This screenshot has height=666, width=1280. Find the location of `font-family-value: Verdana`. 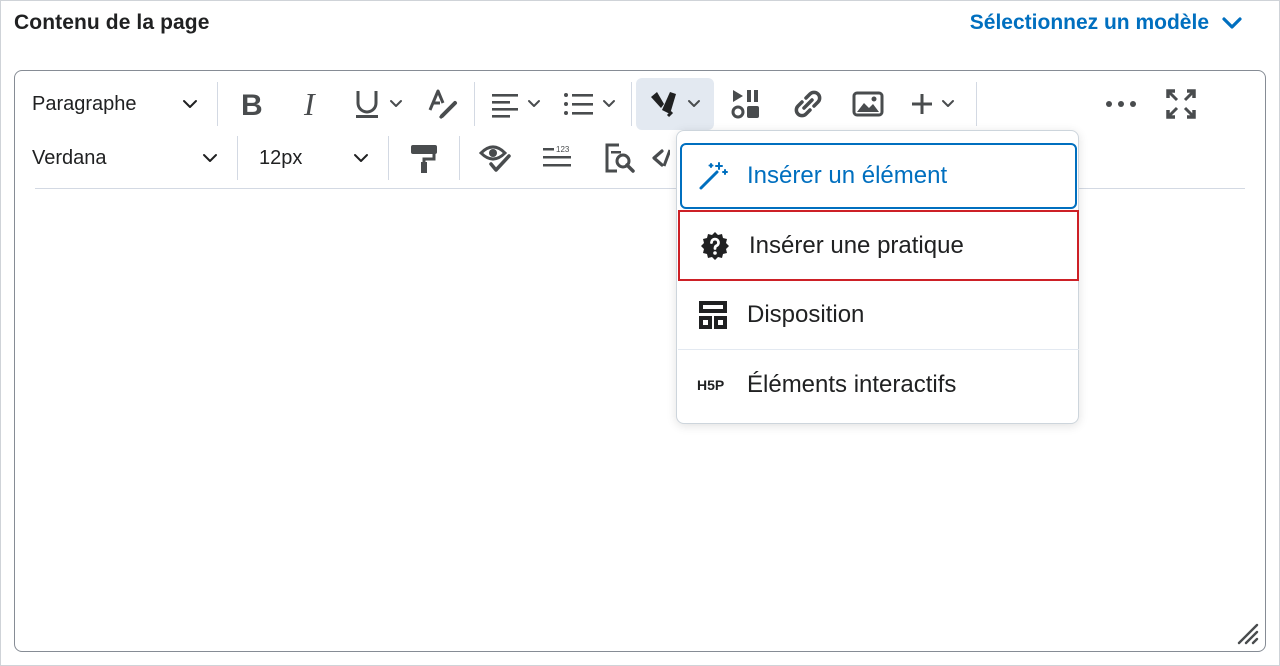

font-family-value: Verdana is located at coordinates (69, 157).